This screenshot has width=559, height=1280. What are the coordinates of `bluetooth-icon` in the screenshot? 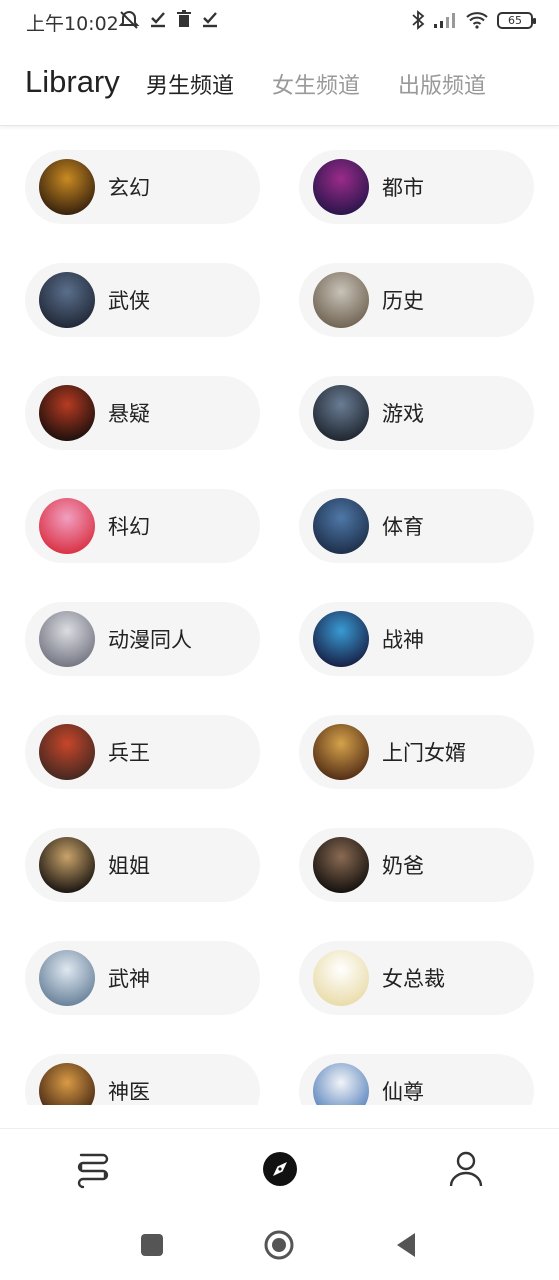 It's located at (418, 20).